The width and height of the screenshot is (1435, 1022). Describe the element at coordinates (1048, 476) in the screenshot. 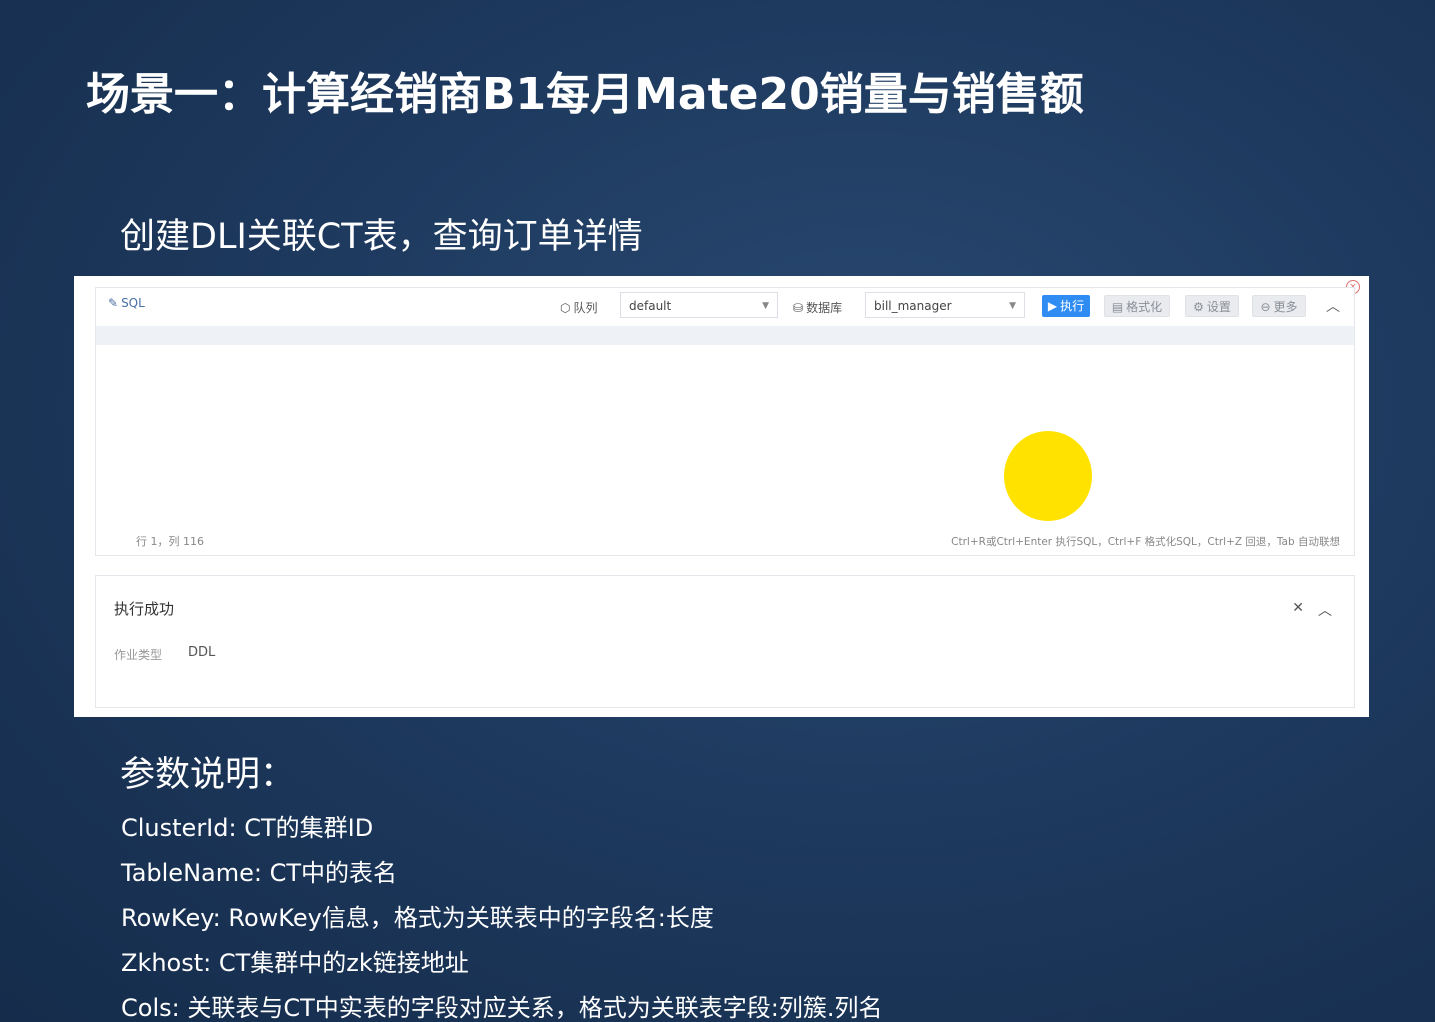

I see `mouse-cursor-highlight` at that location.